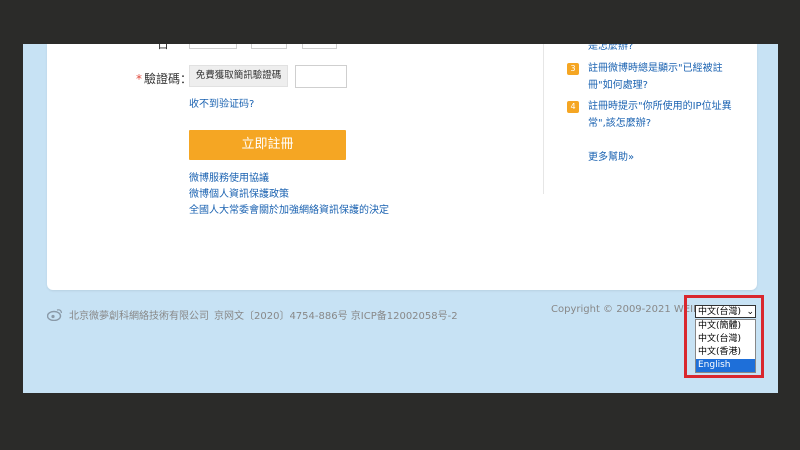  What do you see at coordinates (573, 69) in the screenshot?
I see `help-number-badge: 3` at bounding box center [573, 69].